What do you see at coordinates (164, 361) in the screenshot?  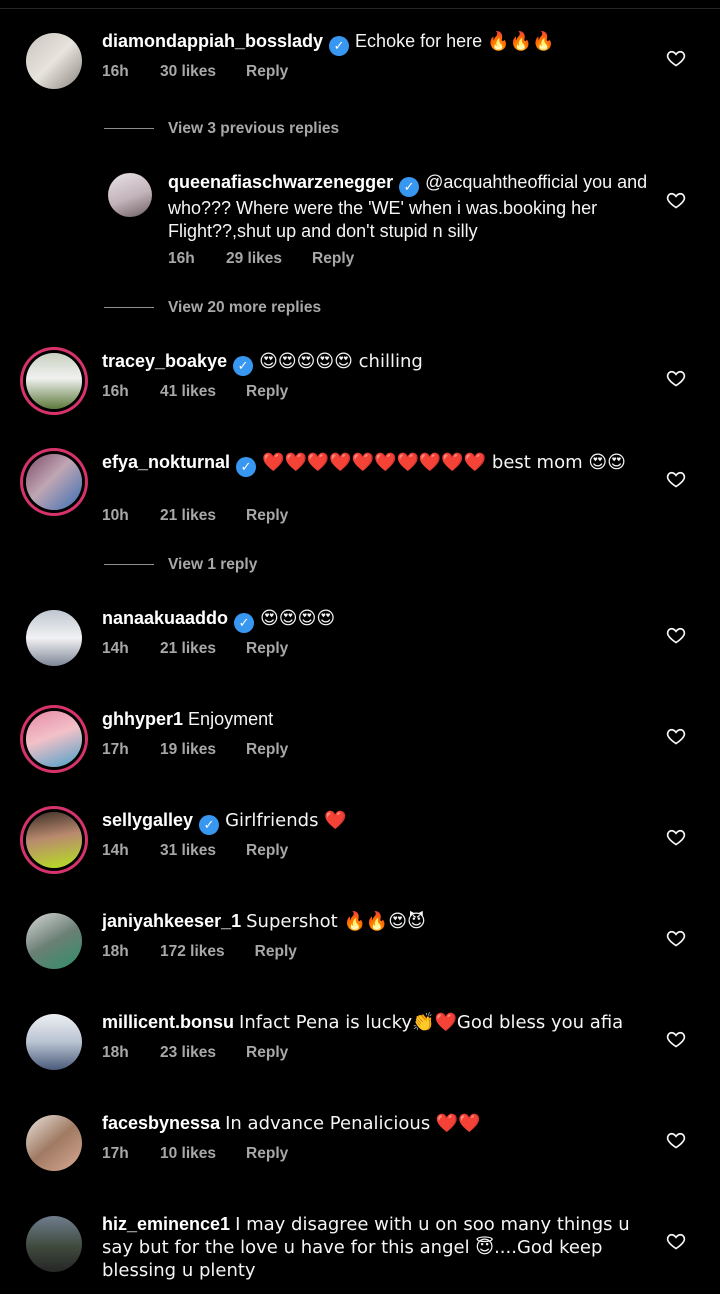 I see `username: tracey_boakye` at bounding box center [164, 361].